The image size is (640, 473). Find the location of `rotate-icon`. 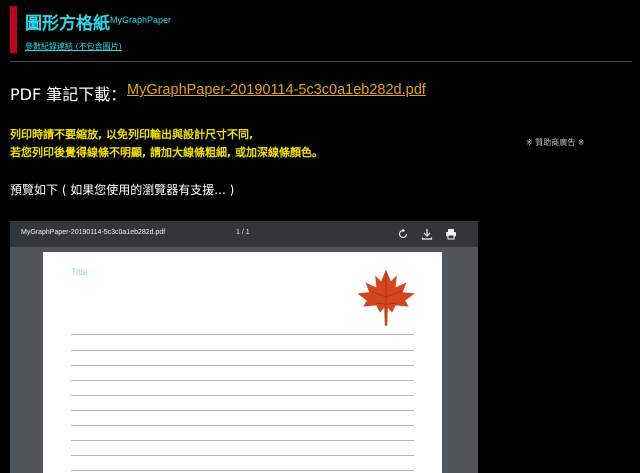

rotate-icon is located at coordinates (403, 233).